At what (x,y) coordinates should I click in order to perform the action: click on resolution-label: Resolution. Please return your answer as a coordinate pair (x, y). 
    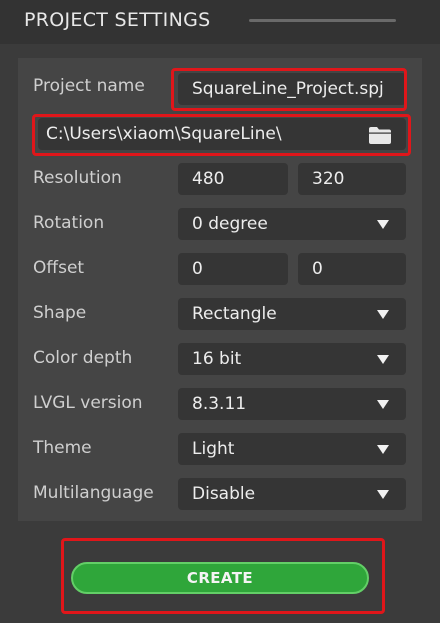
    Looking at the image, I should click on (77, 178).